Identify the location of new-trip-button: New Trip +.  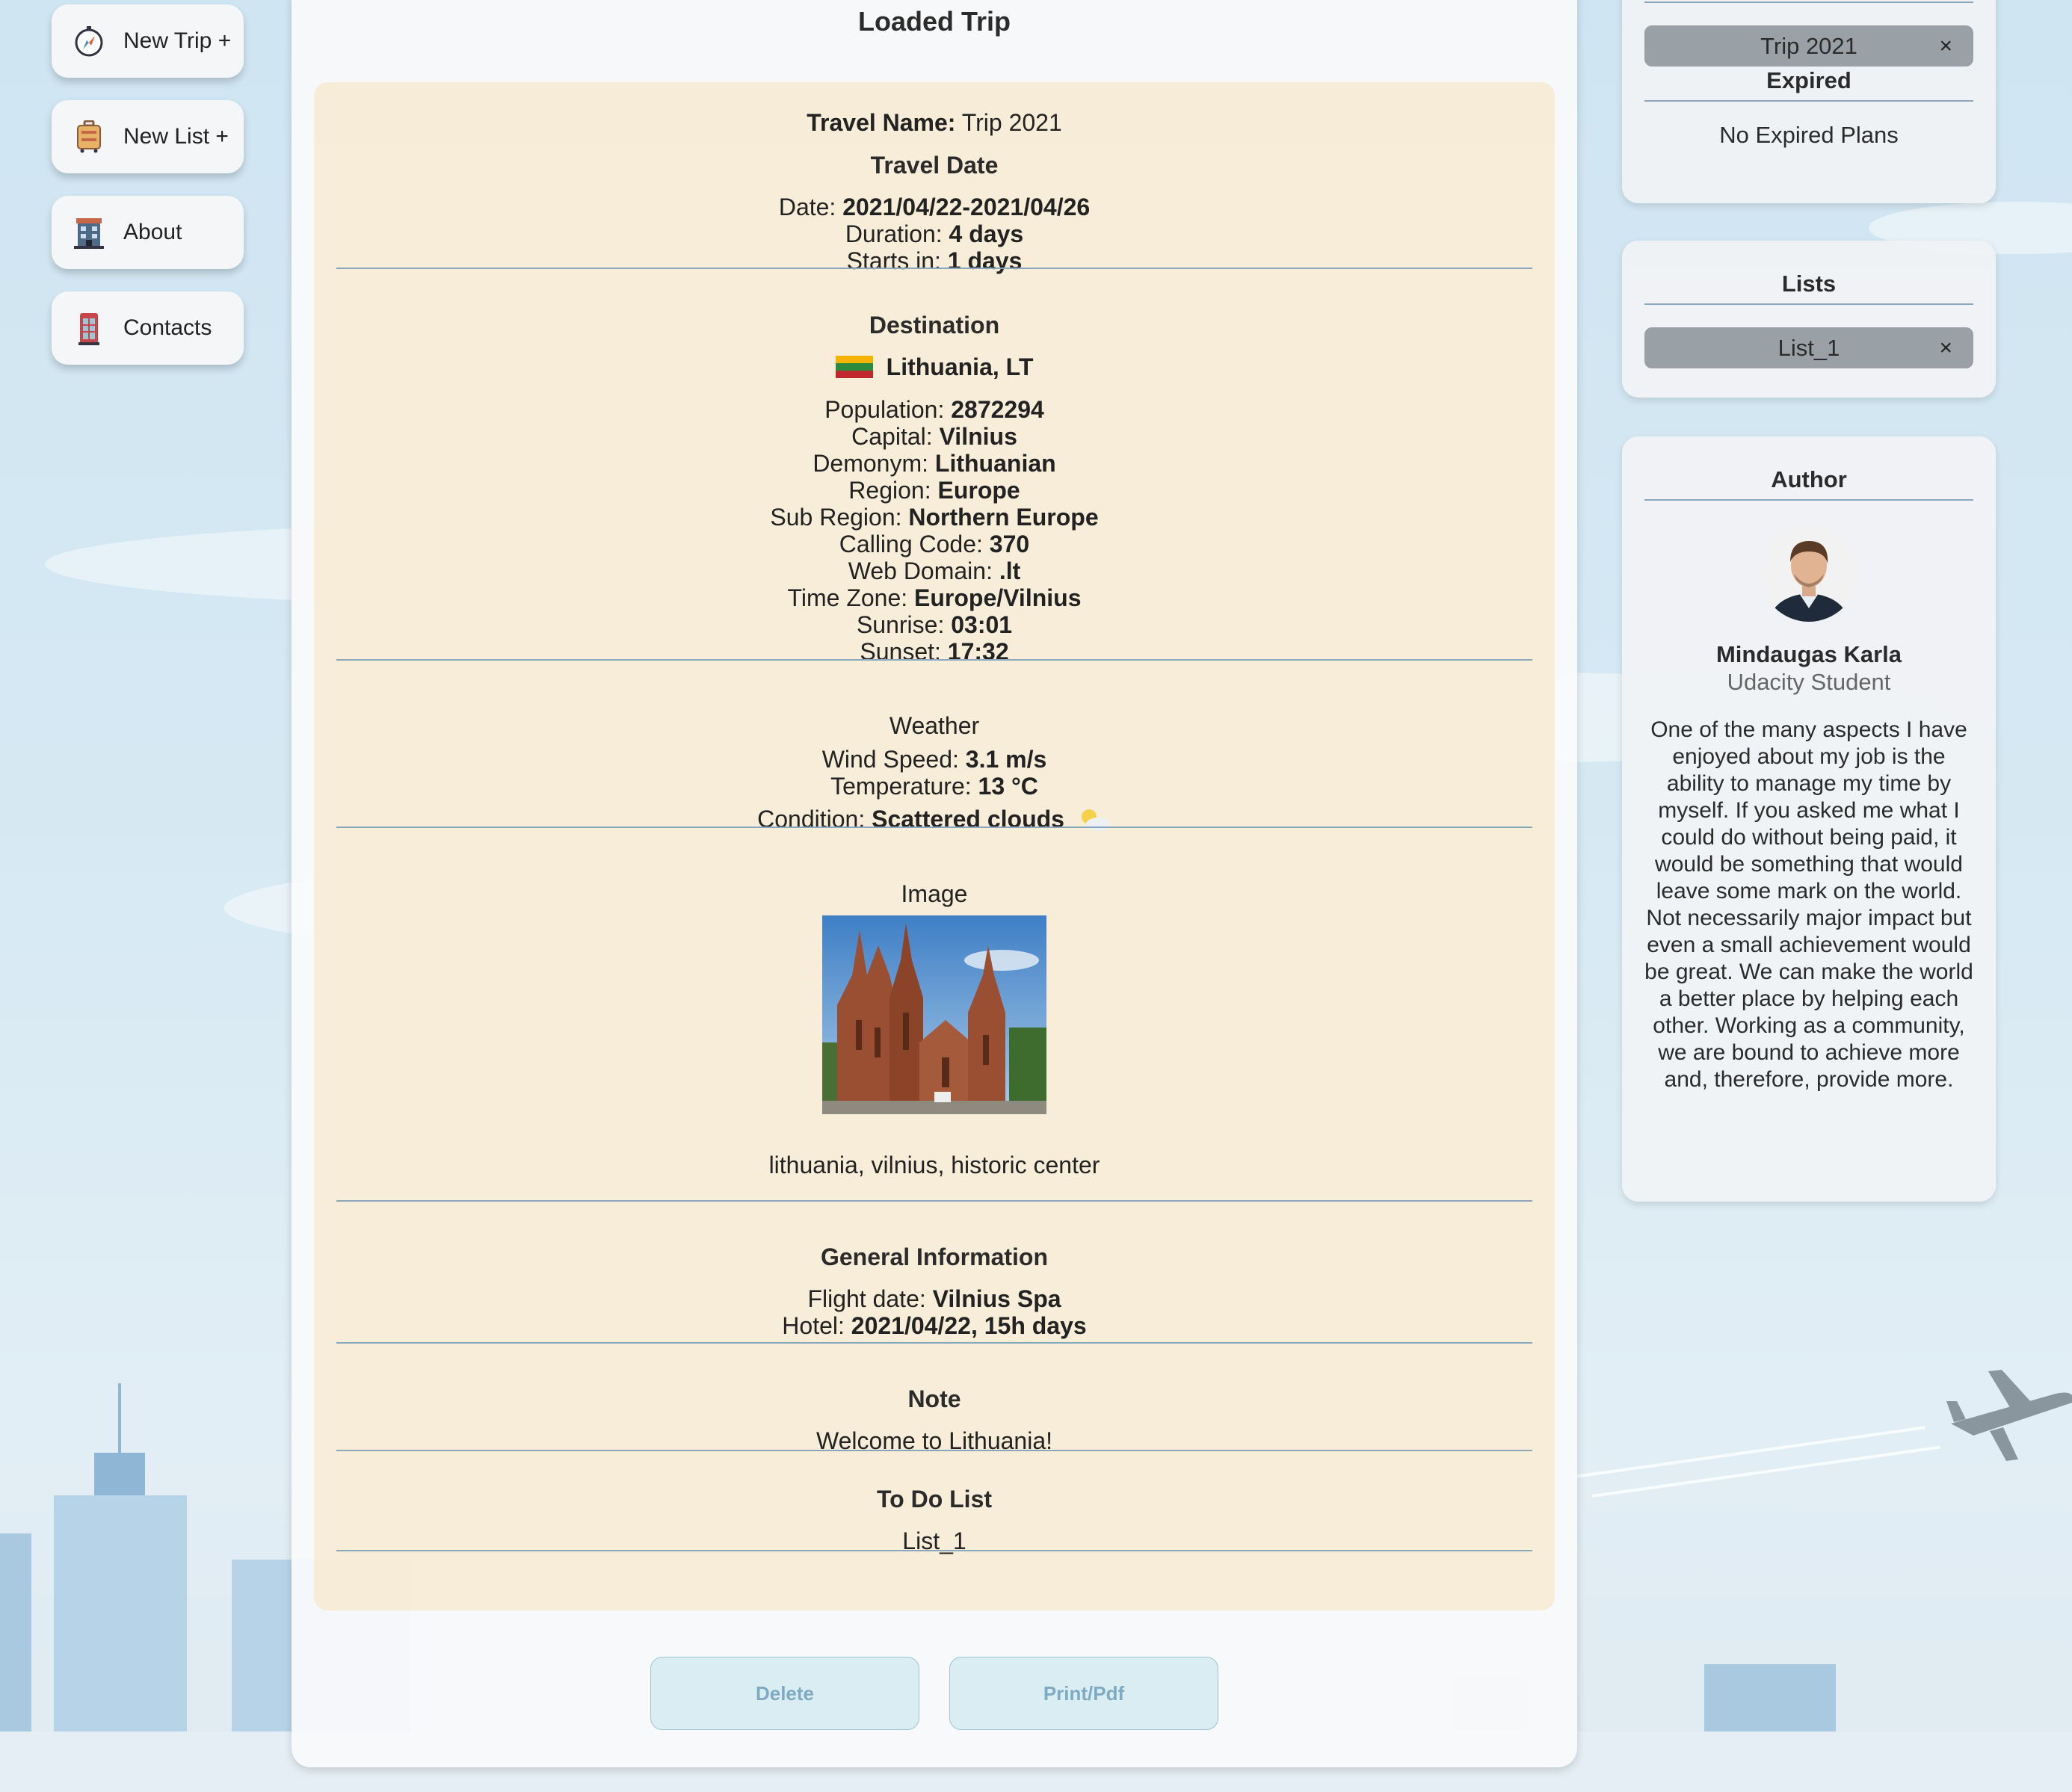
(148, 41).